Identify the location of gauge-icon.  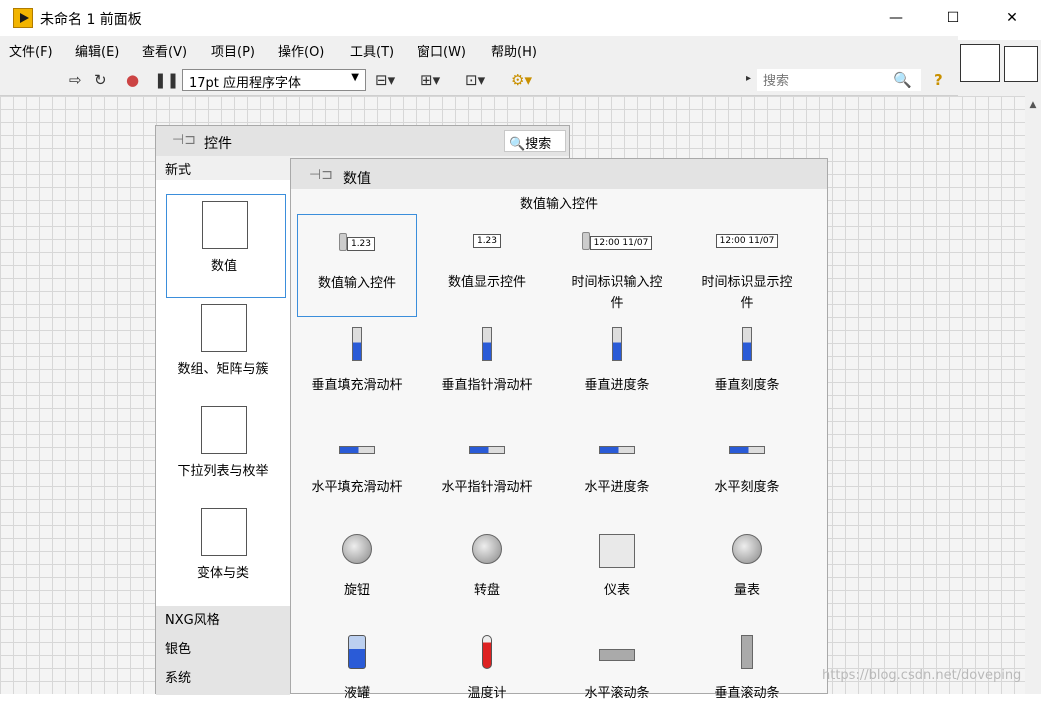
(747, 551).